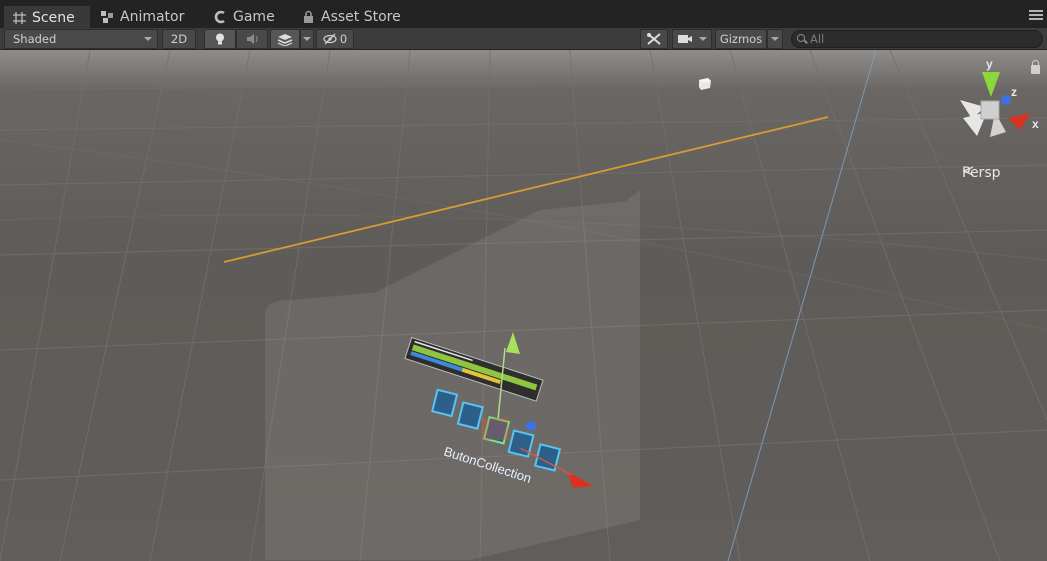 Image resolution: width=1047 pixels, height=561 pixels. I want to click on hidden-objects-button: 0, so click(335, 39).